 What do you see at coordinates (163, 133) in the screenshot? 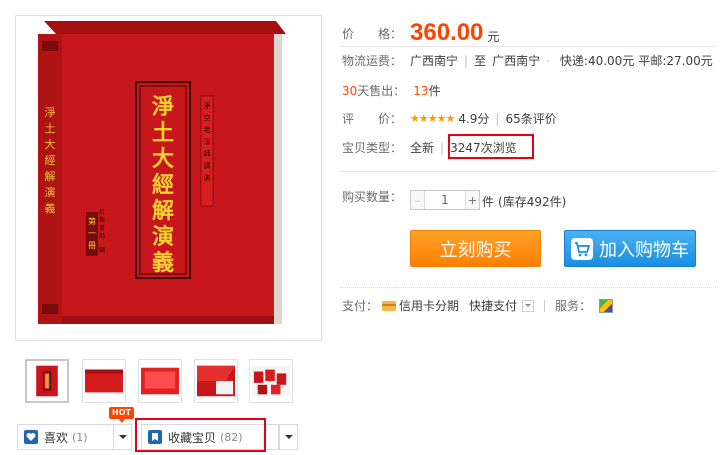
I see `cover-title-char: 土` at bounding box center [163, 133].